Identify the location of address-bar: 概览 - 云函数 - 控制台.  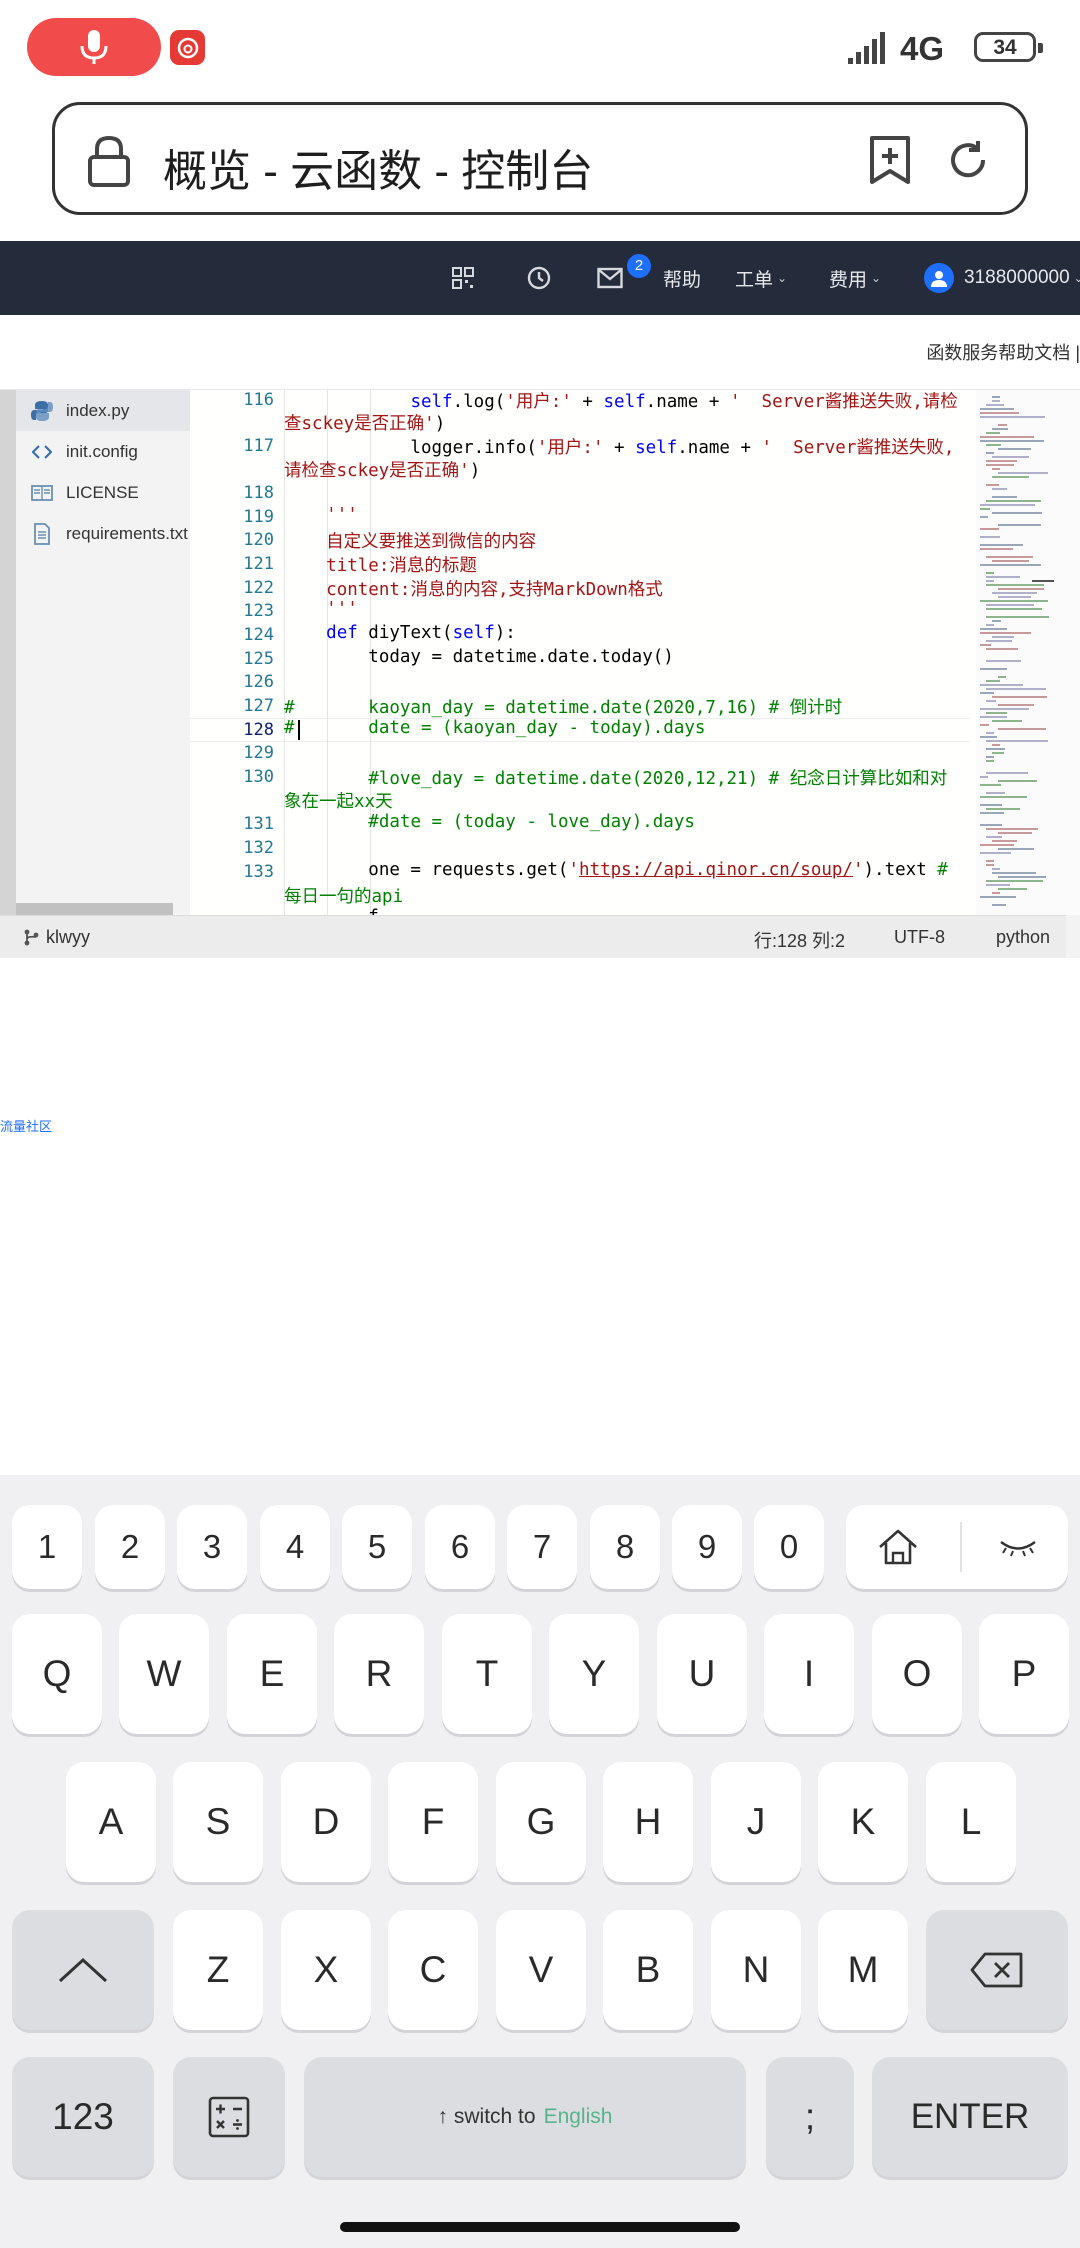
(540, 158).